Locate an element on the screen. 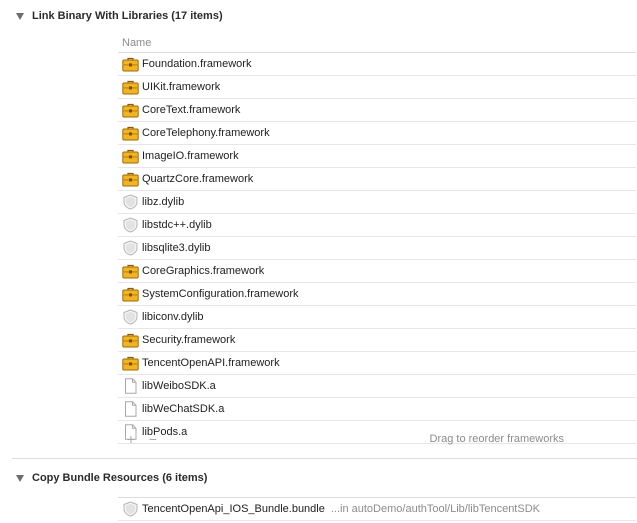 The height and width of the screenshot is (523, 637). copy-bundle-section-header: Copy Bundle Resources (6 items) is located at coordinates (318, 478).